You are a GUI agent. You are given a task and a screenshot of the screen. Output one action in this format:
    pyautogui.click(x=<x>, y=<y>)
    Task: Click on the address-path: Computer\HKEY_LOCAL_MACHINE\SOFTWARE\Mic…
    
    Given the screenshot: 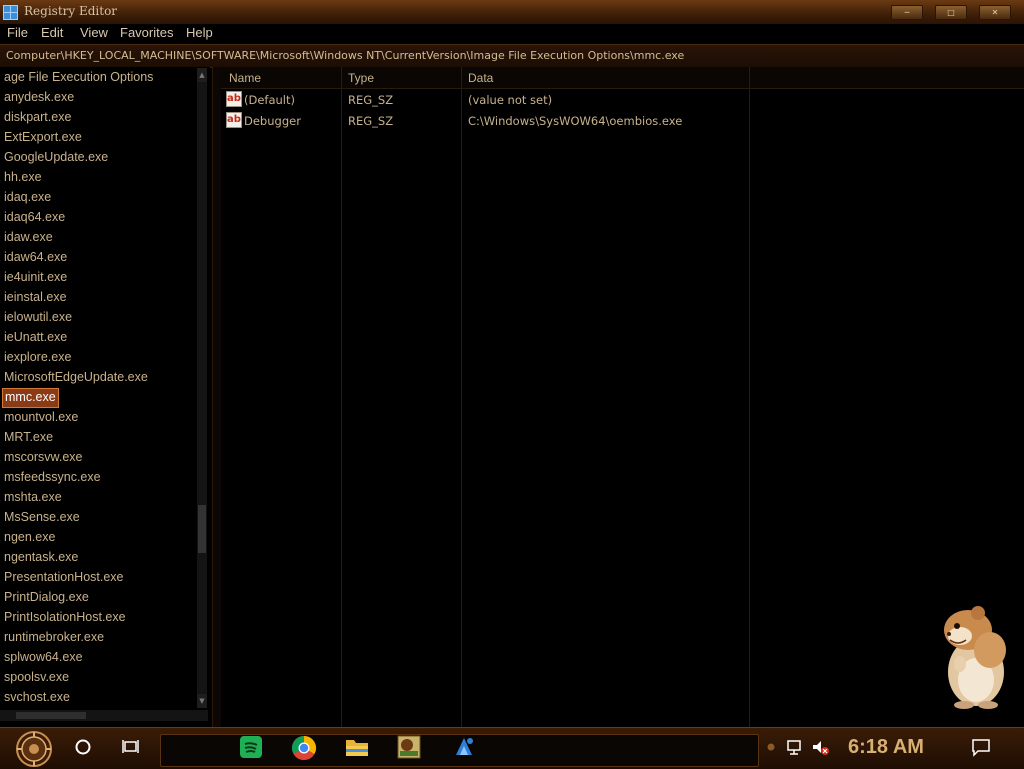 What is the action you would take?
    pyautogui.click(x=345, y=55)
    